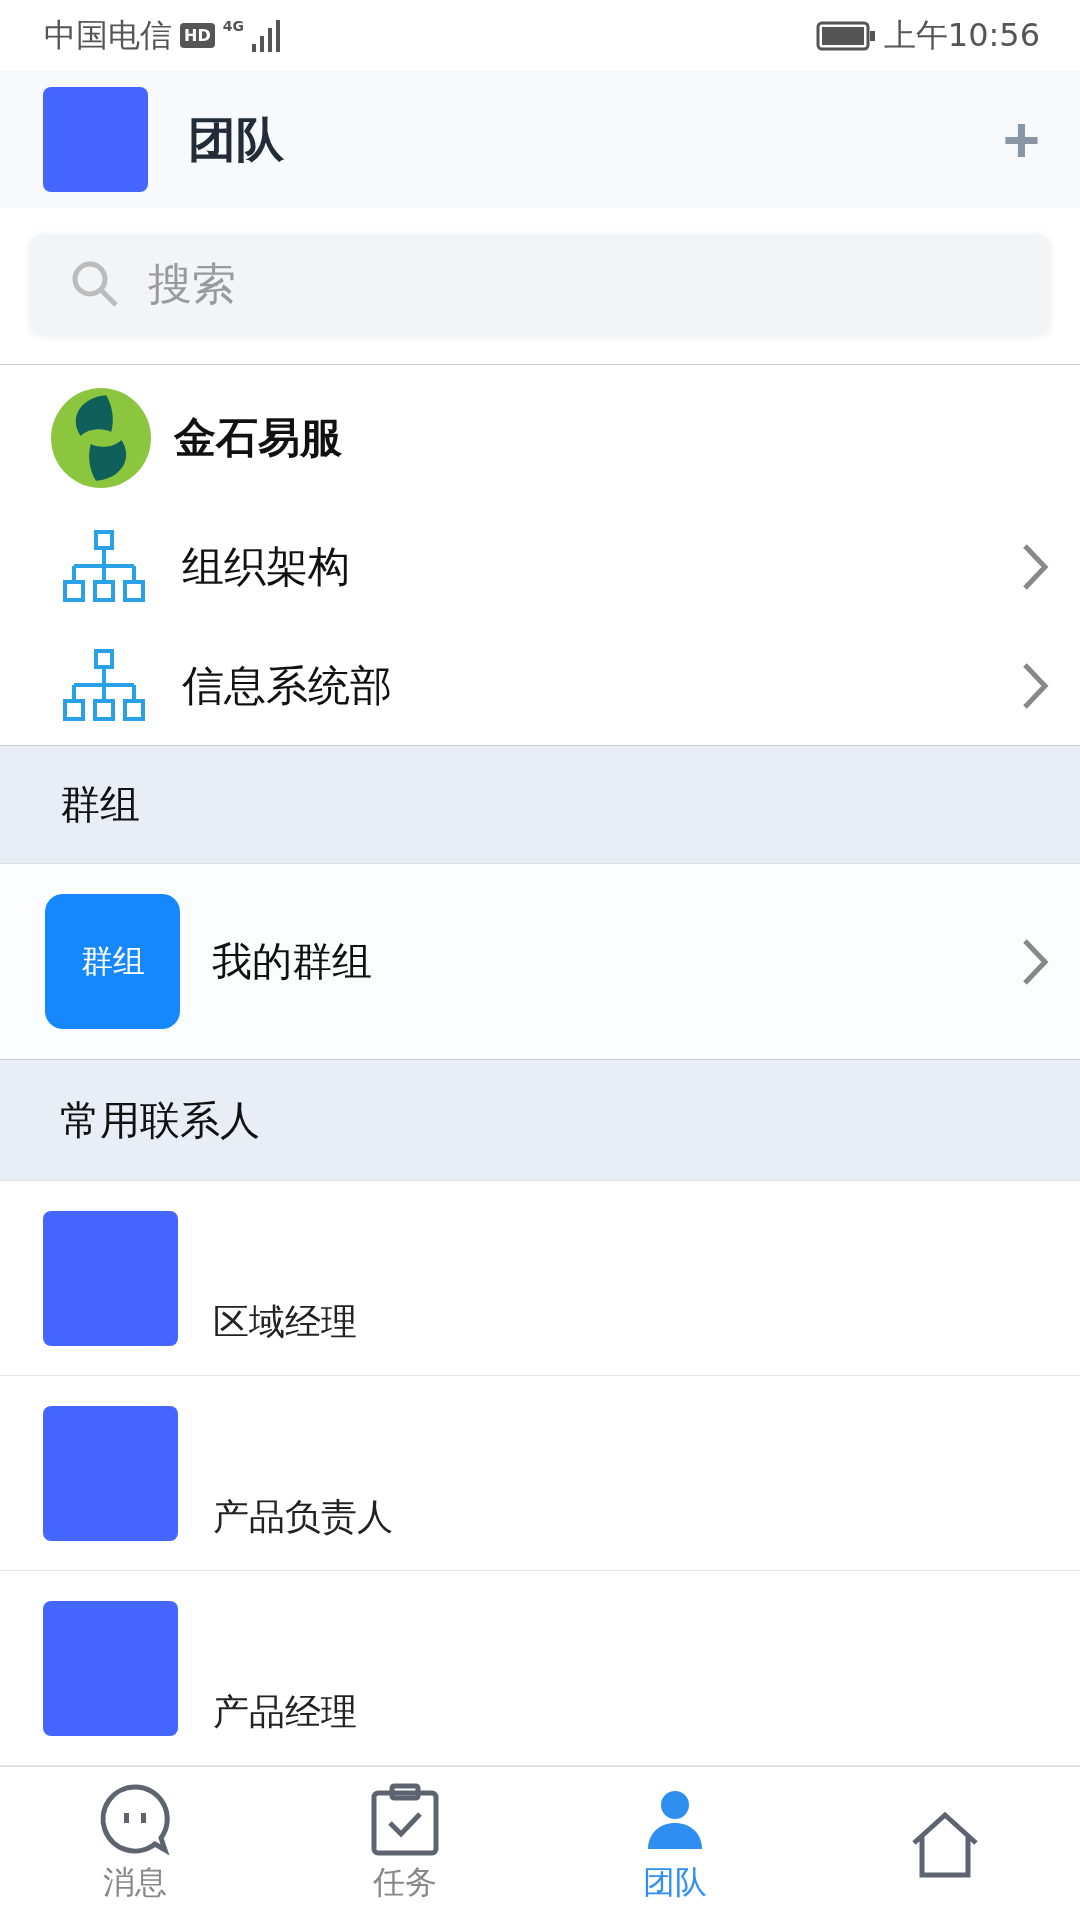 The height and width of the screenshot is (1920, 1080). I want to click on department-item: 信息系统部, so click(540, 686).